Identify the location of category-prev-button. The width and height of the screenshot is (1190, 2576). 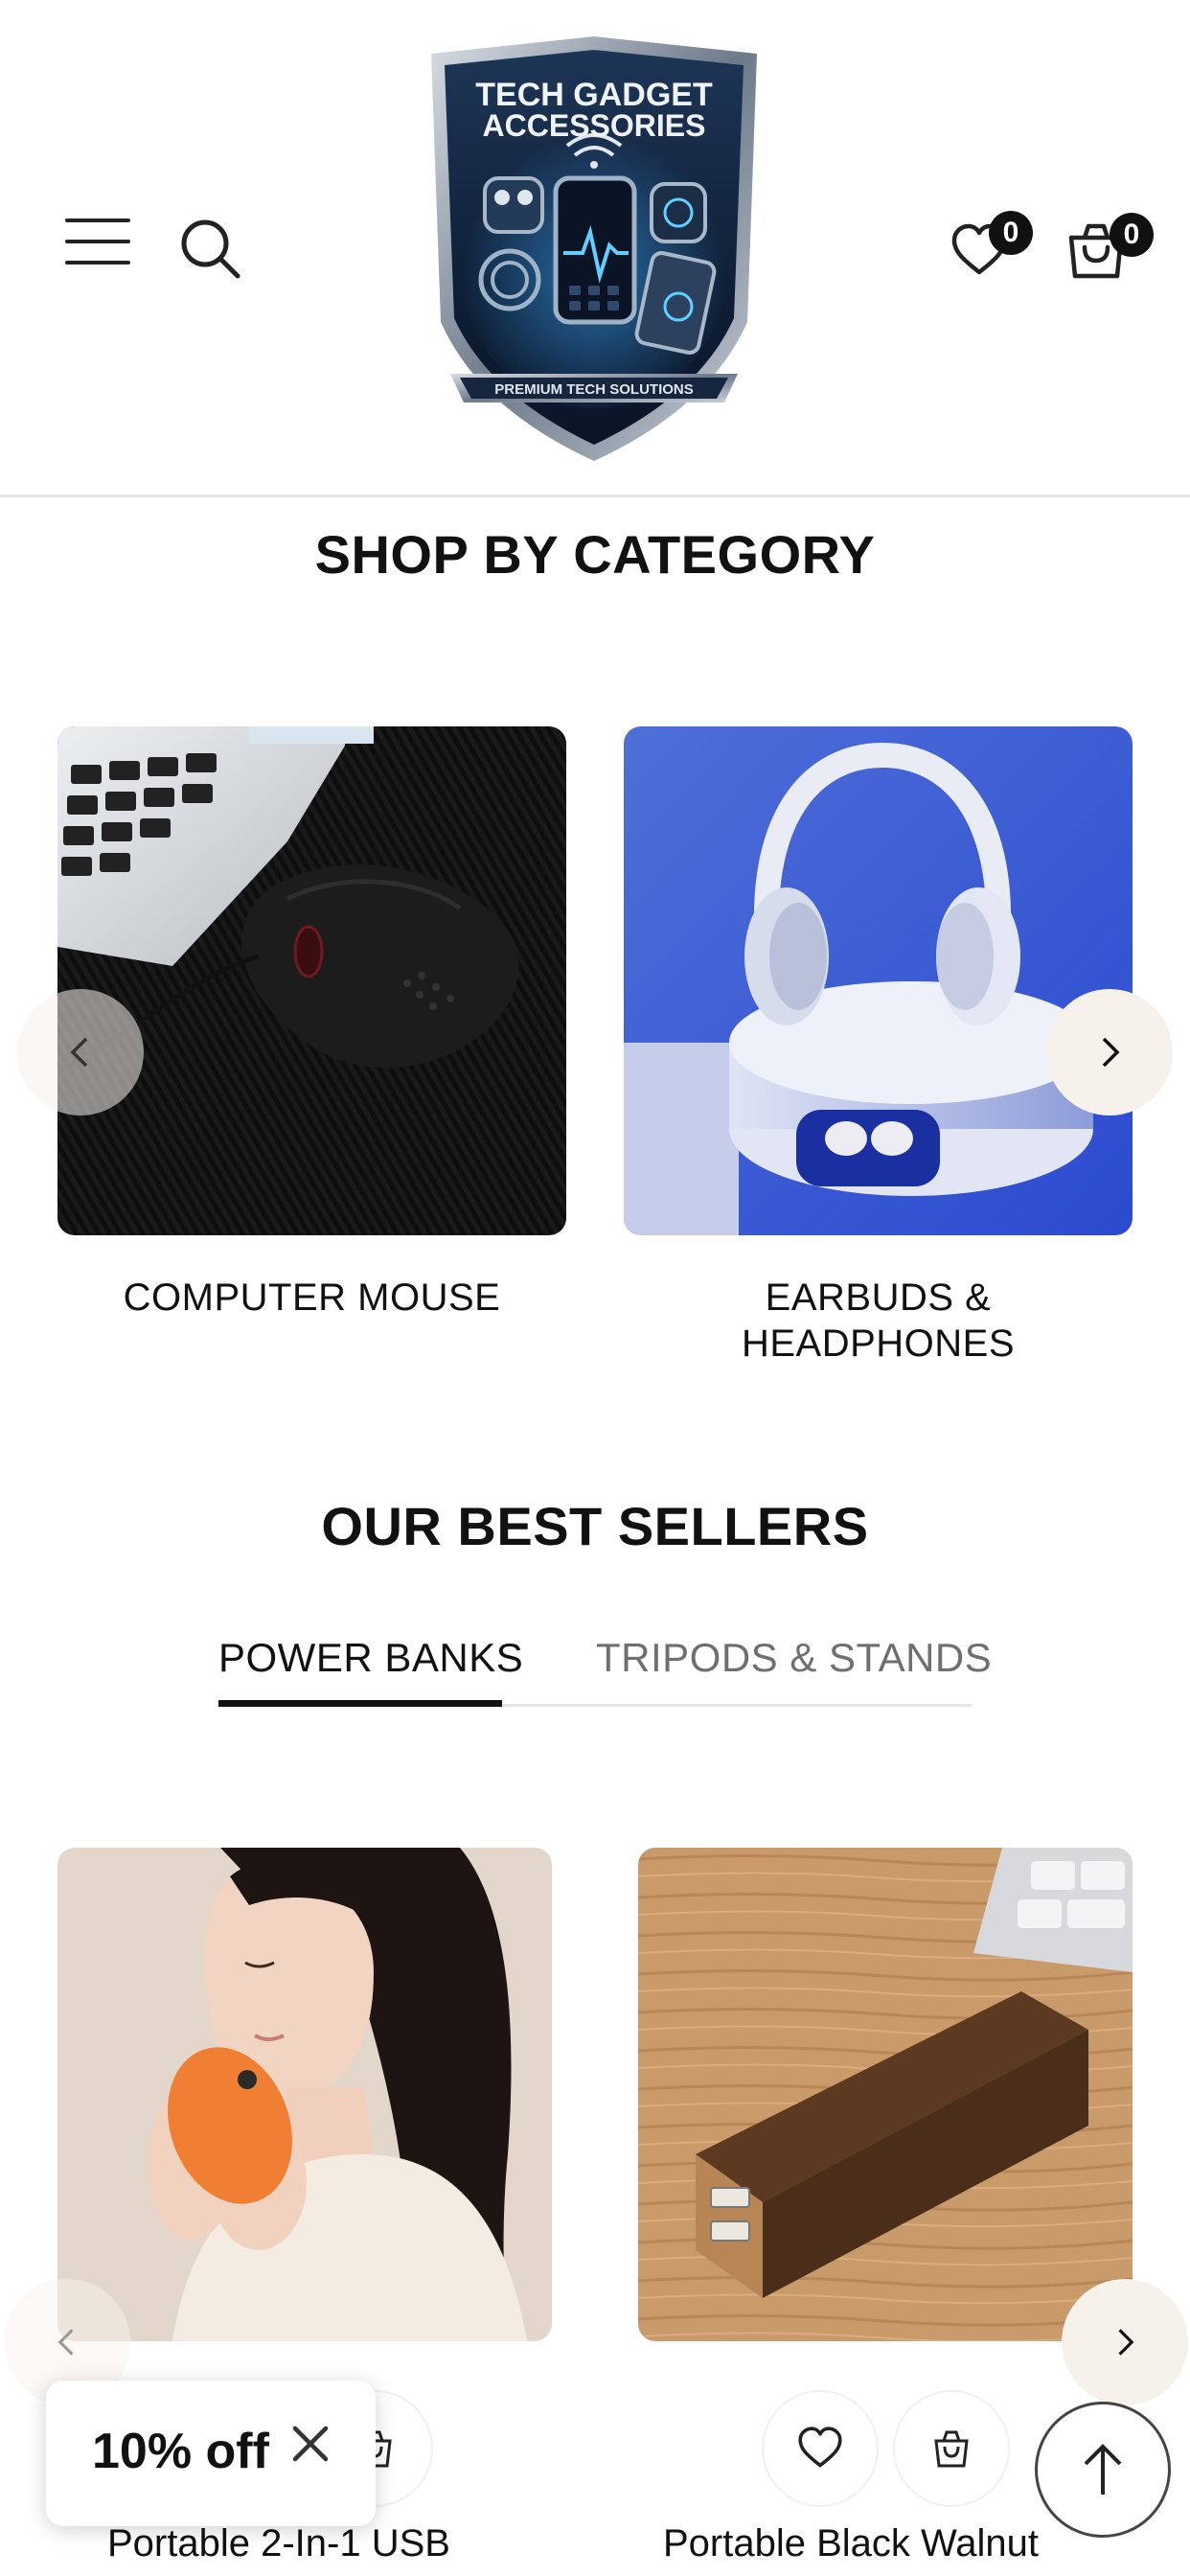
(81, 1052).